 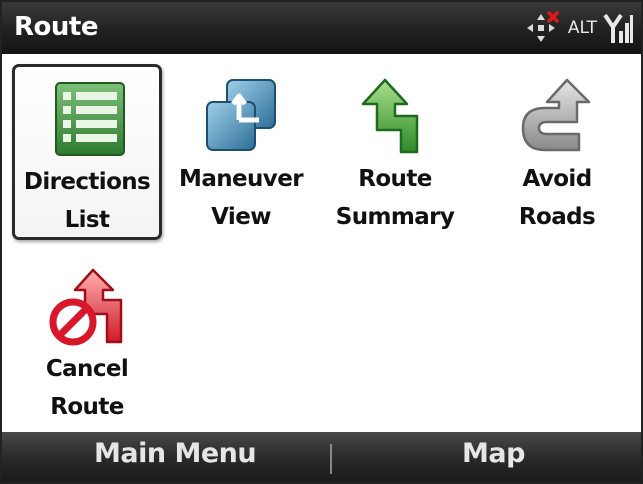 I want to click on green-route-arrow-icon, so click(x=390, y=116).